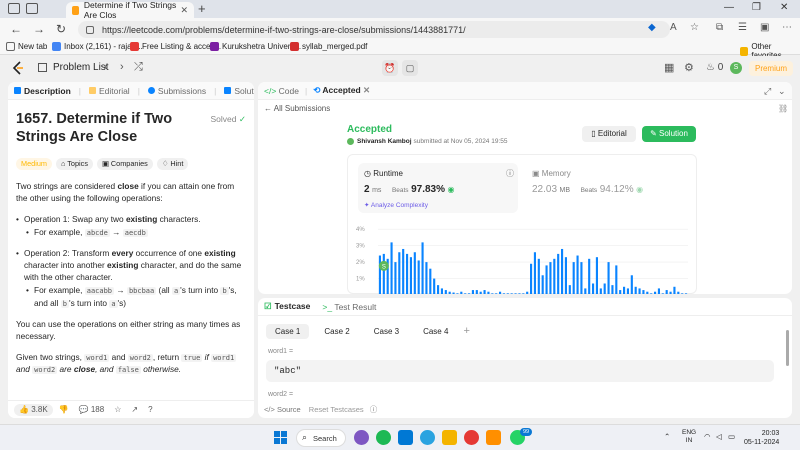 Image resolution: width=800 pixels, height=450 pixels. I want to click on system-clock: 20:03 05-11-2024, so click(761, 438).